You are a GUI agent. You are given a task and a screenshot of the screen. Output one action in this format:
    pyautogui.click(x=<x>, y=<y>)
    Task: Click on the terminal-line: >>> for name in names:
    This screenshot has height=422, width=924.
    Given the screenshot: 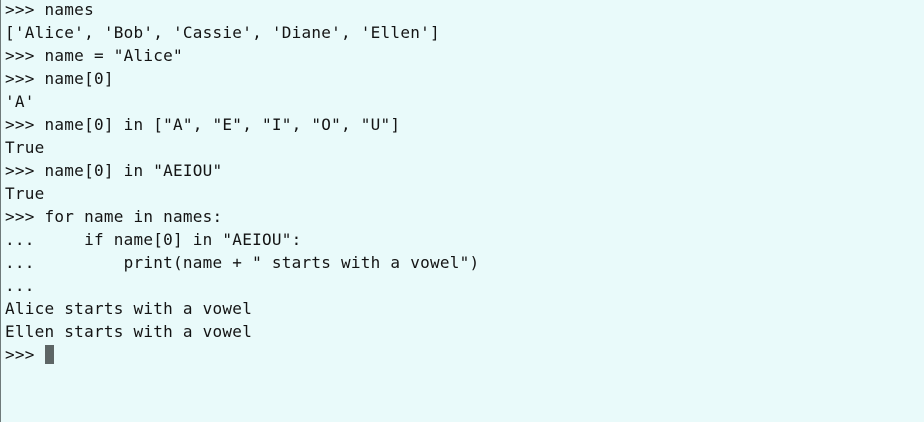 What is the action you would take?
    pyautogui.click(x=114, y=216)
    